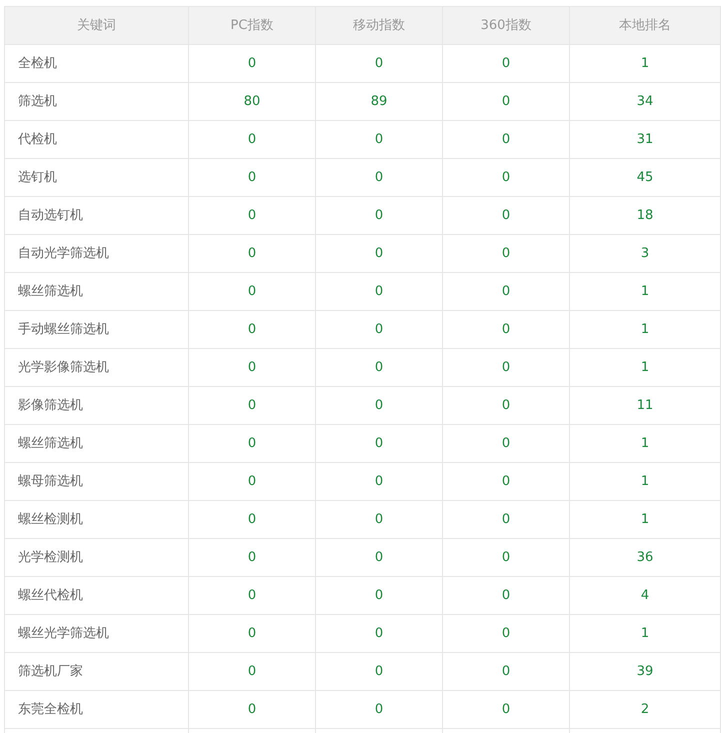  Describe the element at coordinates (645, 253) in the screenshot. I see `number-cell: 3` at that location.